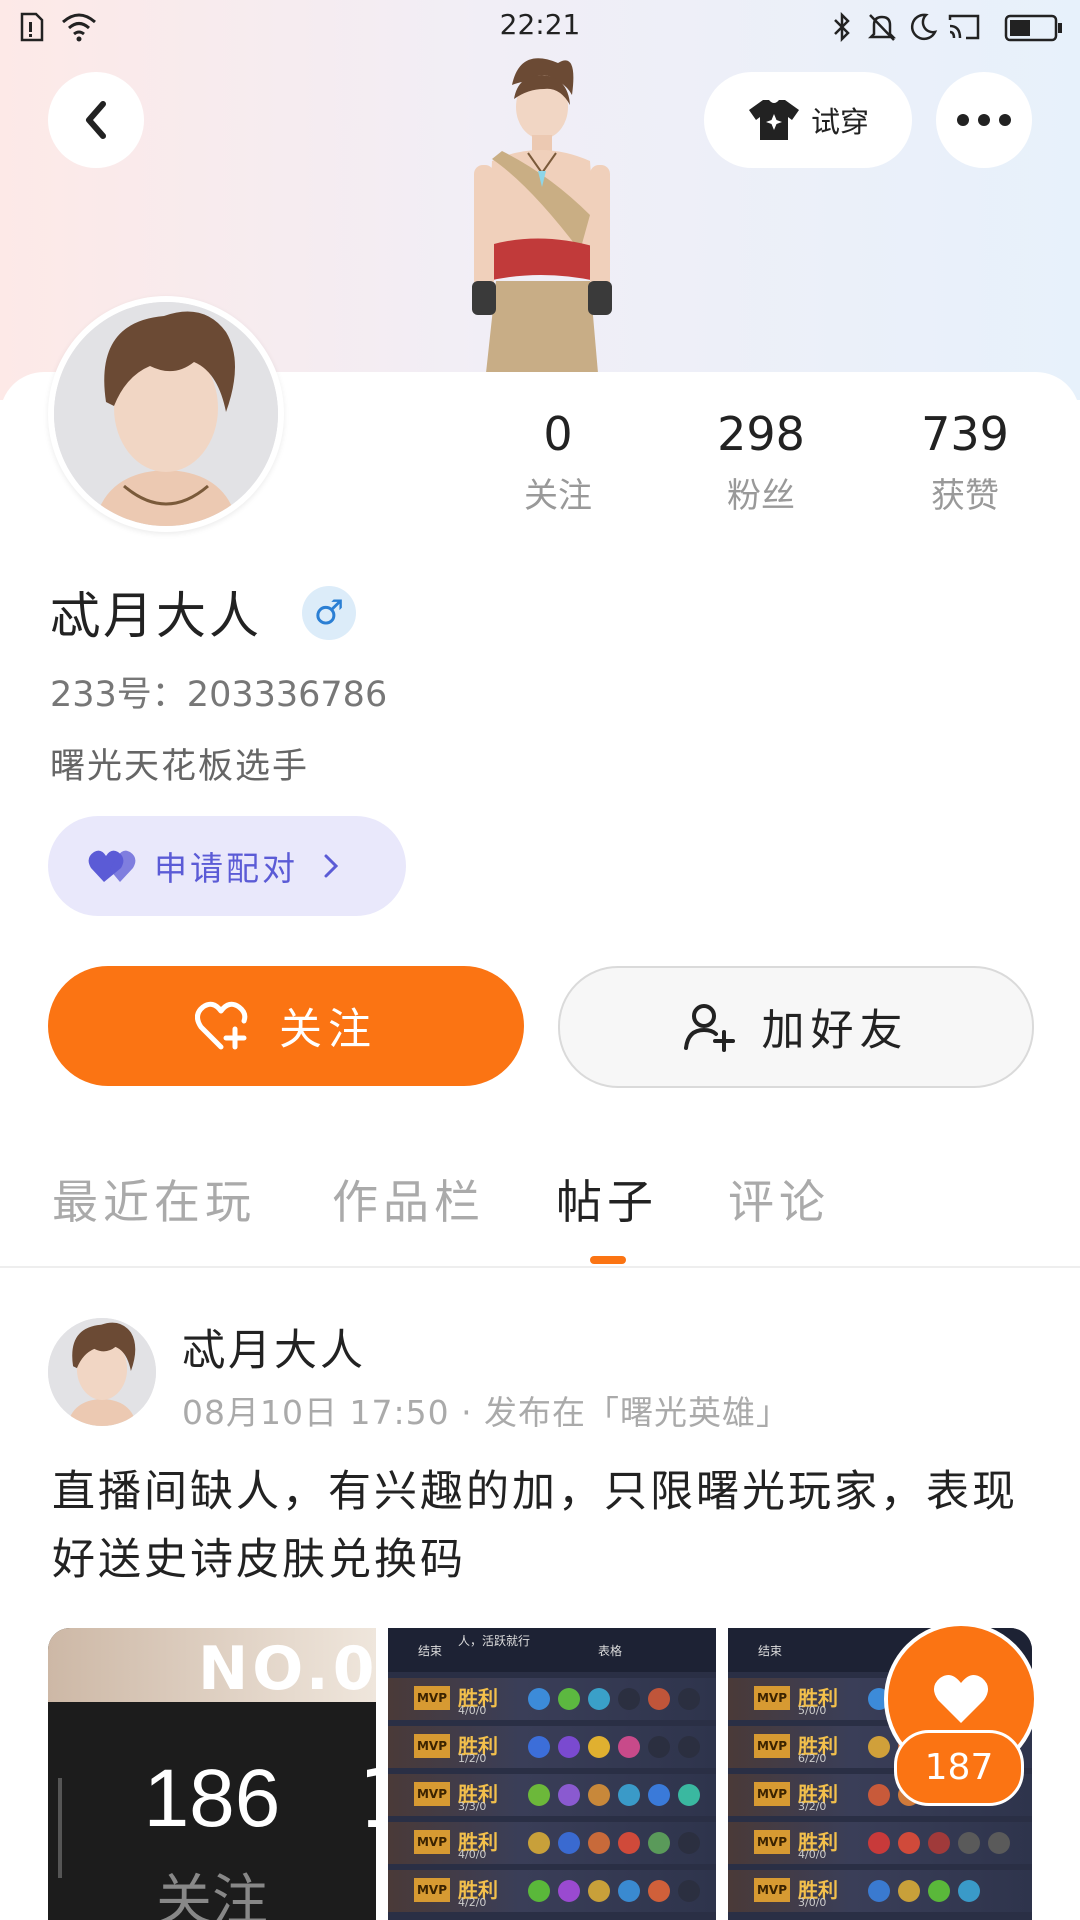  Describe the element at coordinates (1033, 28) in the screenshot. I see `battery-icon` at that location.